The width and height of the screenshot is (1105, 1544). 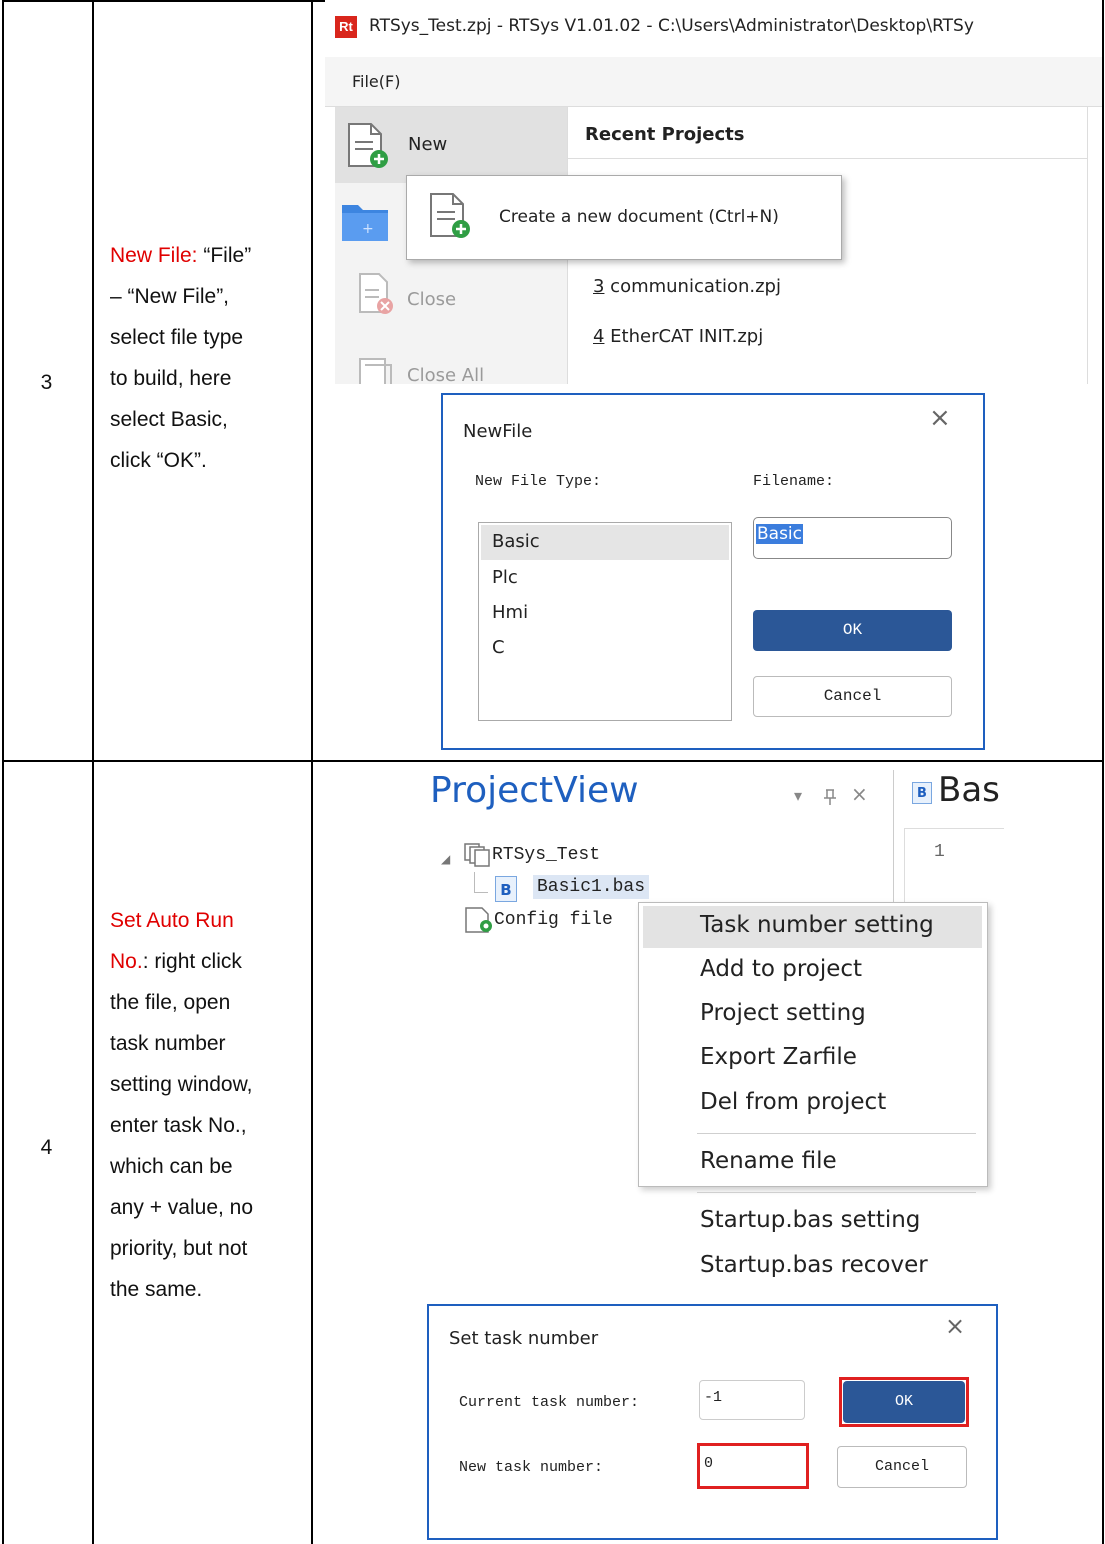 I want to click on open-folder-icon: +, so click(x=365, y=221).